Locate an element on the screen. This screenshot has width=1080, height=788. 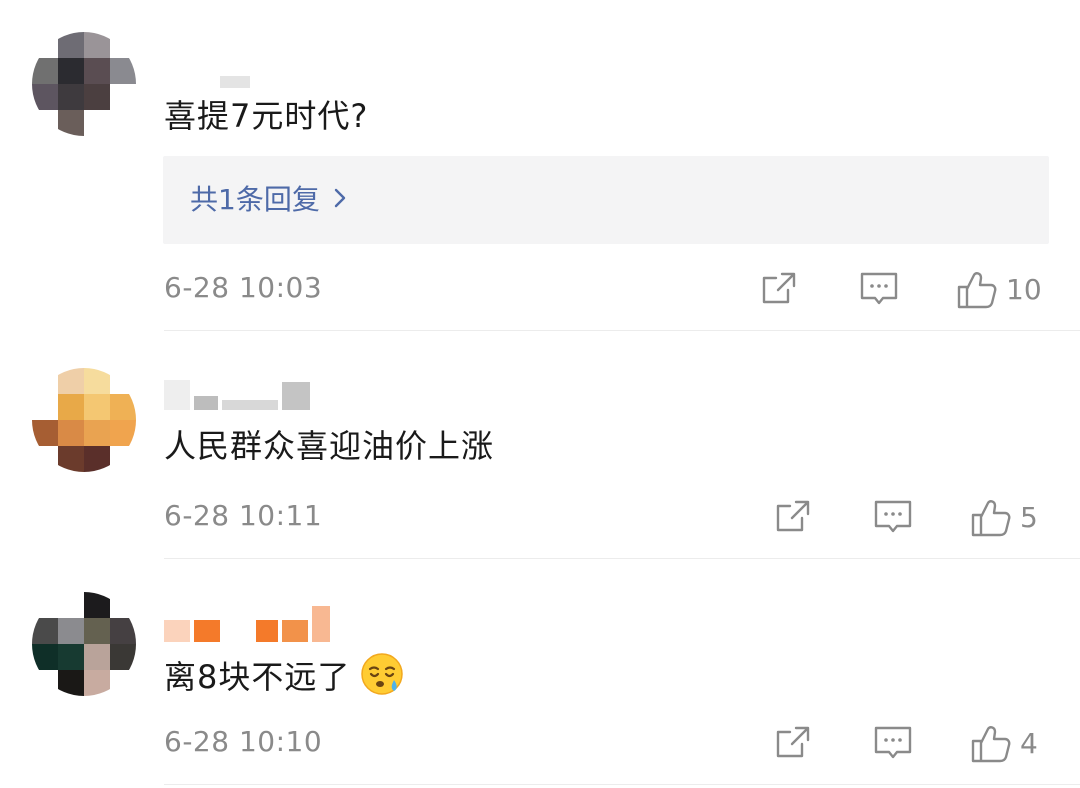
like-count: 10 is located at coordinates (1024, 289).